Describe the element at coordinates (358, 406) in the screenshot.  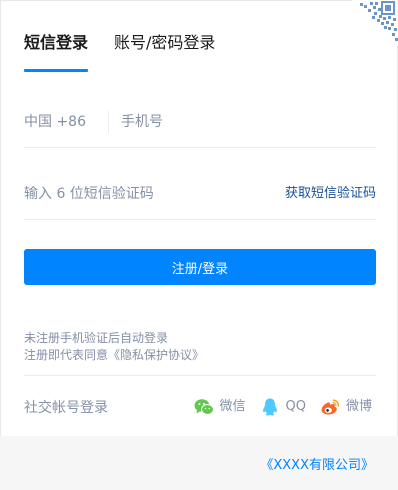
I see `weibo-label: 微博` at that location.